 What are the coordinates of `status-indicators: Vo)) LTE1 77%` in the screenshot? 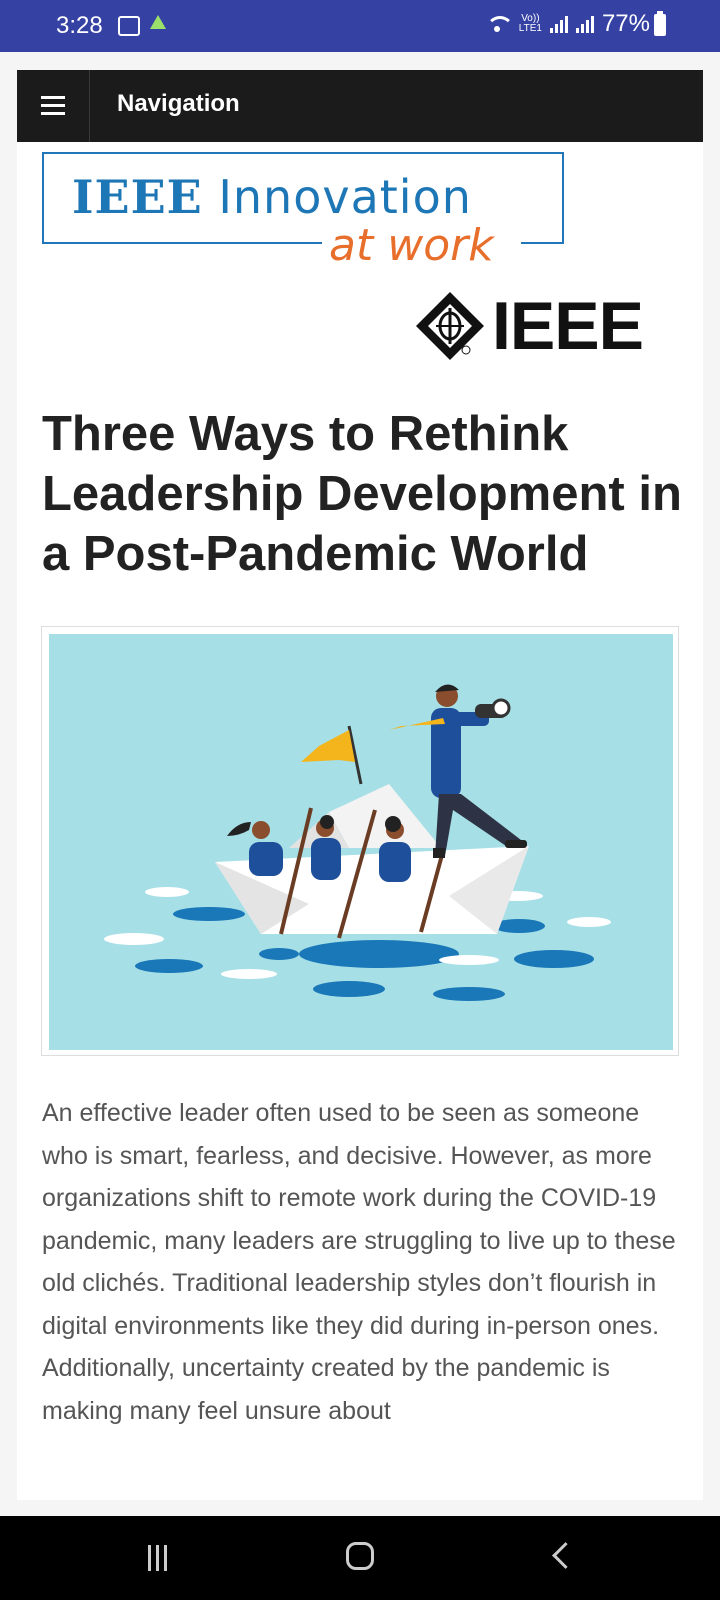 It's located at (567, 24).